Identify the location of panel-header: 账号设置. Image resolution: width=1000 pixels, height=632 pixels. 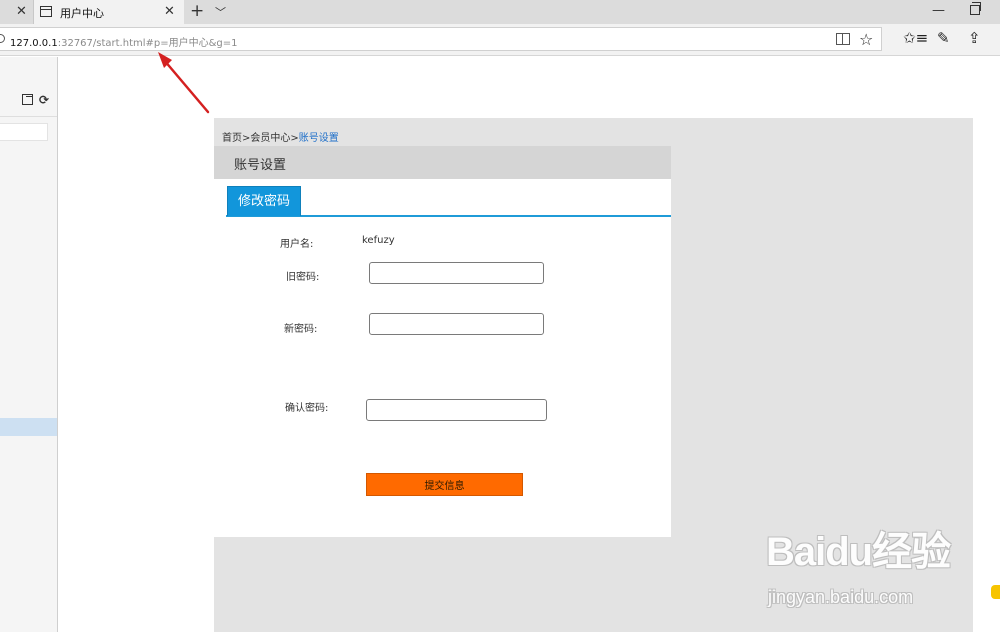
(442, 162).